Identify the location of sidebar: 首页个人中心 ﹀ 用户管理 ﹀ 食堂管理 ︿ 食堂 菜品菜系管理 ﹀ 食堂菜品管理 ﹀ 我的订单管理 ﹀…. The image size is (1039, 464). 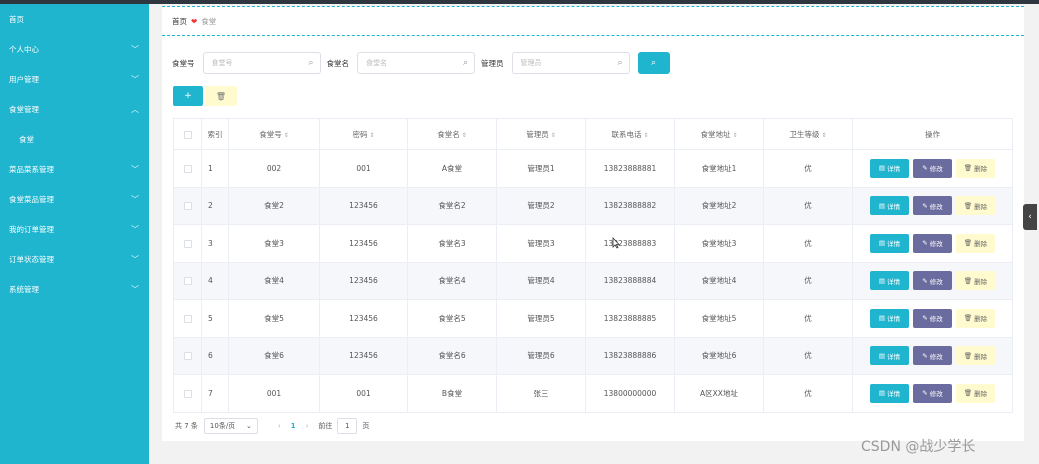
(74, 234).